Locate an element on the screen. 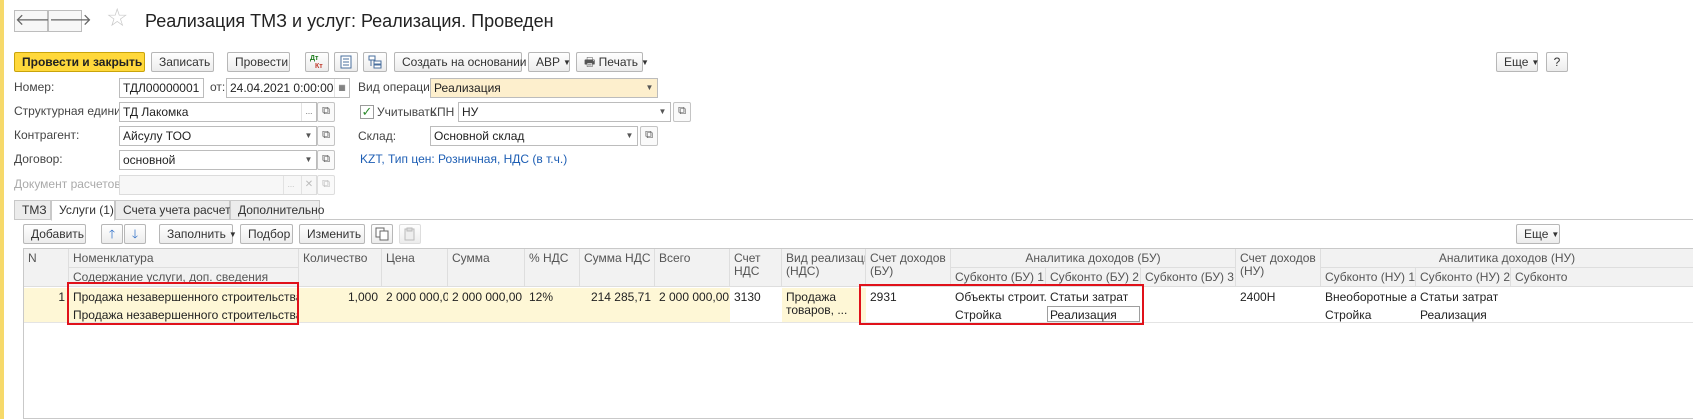  avr-button: АВР ▼ is located at coordinates (549, 62).